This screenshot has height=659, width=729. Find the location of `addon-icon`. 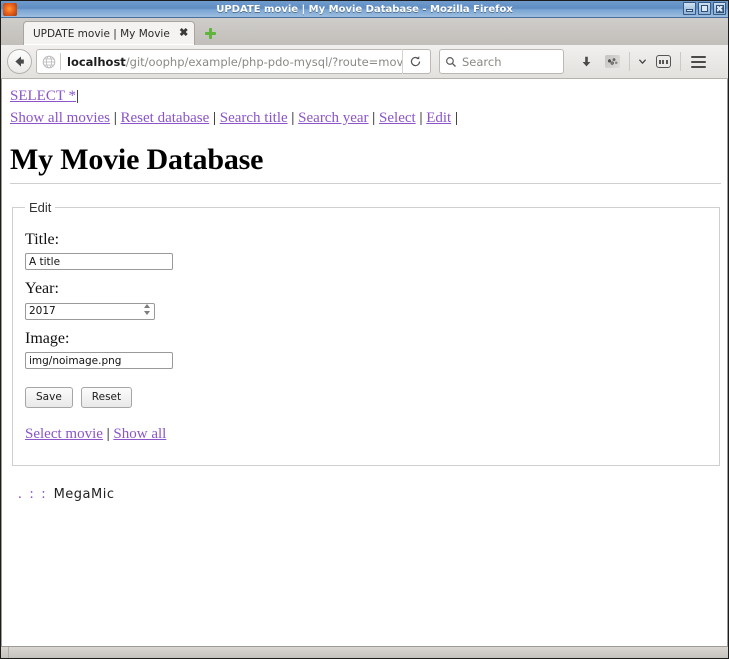

addon-icon is located at coordinates (612, 61).